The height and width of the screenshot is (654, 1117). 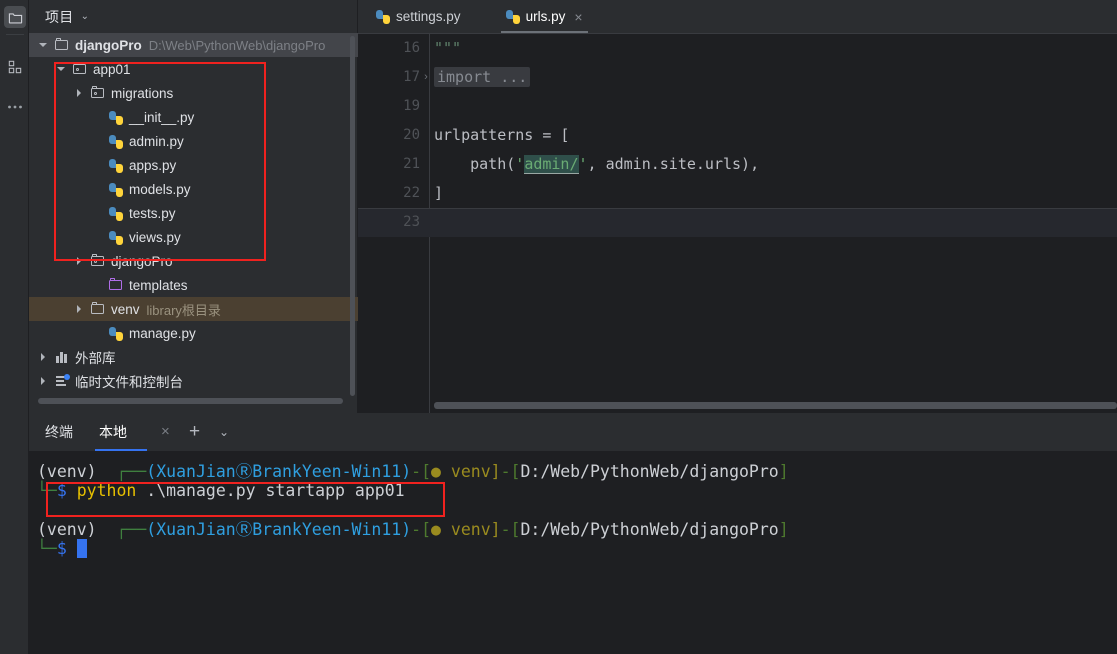 I want to click on folder-icon, so click(x=62, y=45).